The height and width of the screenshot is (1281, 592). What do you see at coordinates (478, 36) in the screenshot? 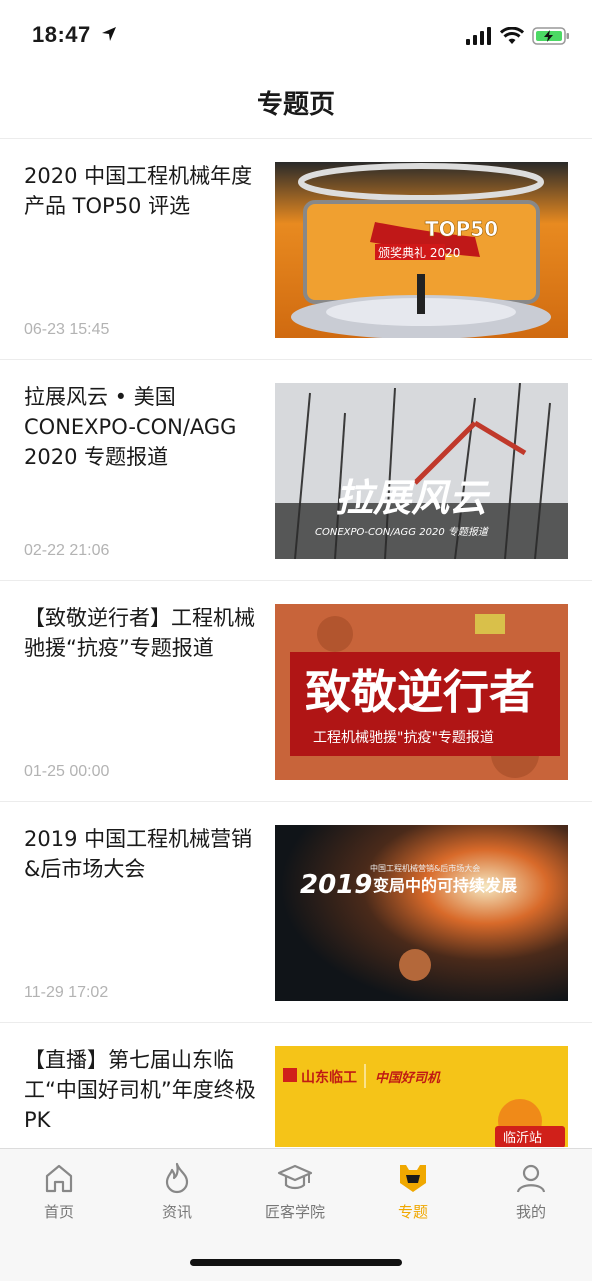
I see `signal-icon` at bounding box center [478, 36].